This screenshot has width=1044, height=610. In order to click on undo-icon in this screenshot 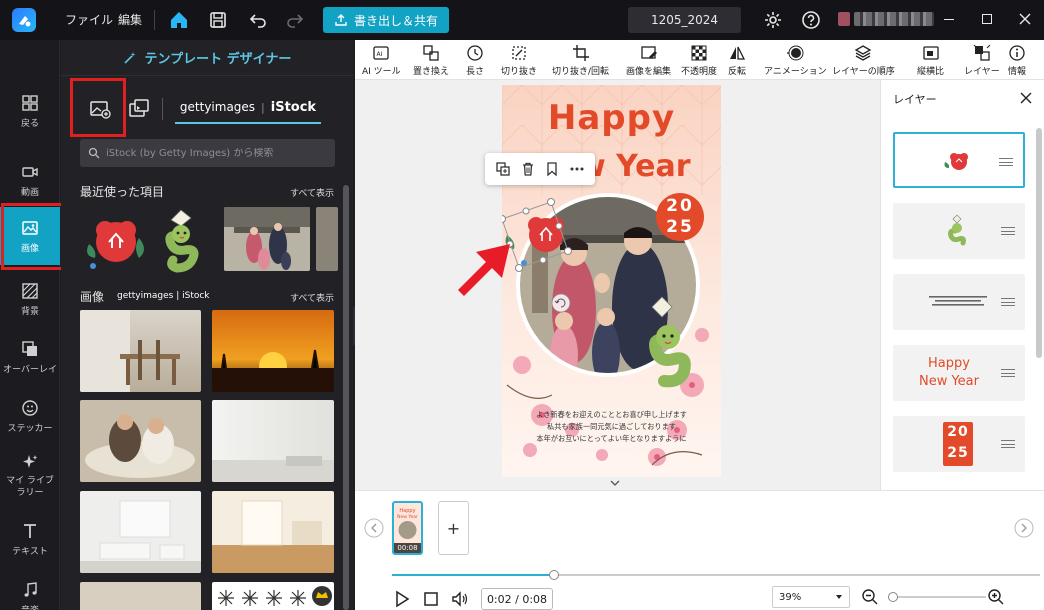, I will do `click(258, 20)`.